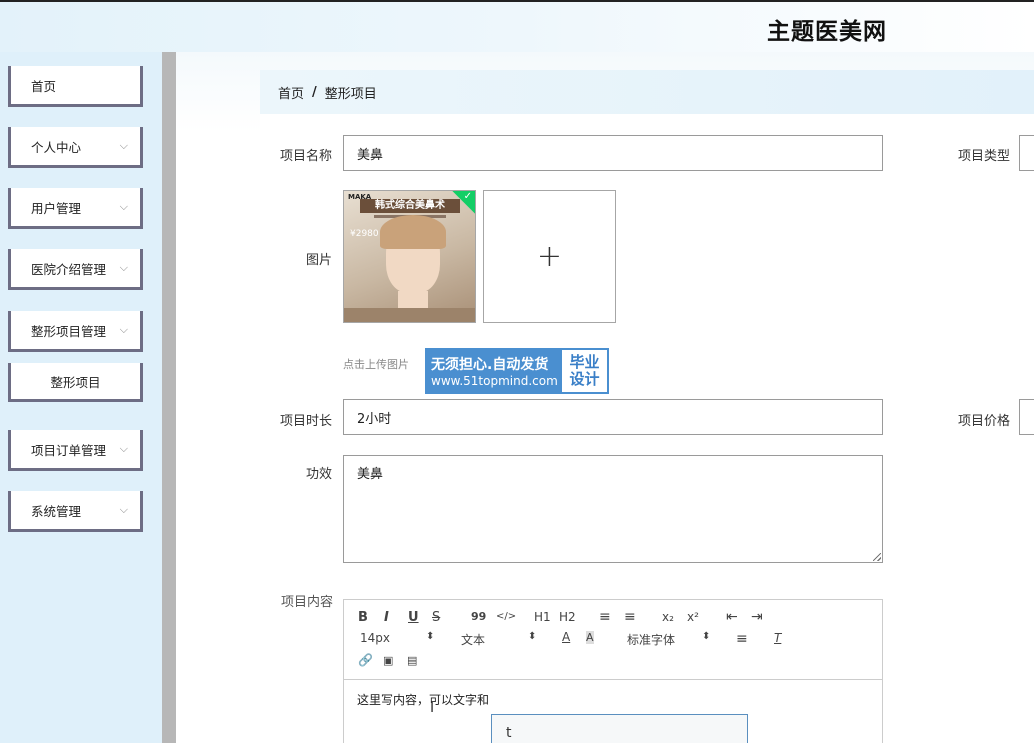 This screenshot has height=743, width=1034. What do you see at coordinates (350, 94) in the screenshot?
I see `breadcrumb-current: 整形项目` at bounding box center [350, 94].